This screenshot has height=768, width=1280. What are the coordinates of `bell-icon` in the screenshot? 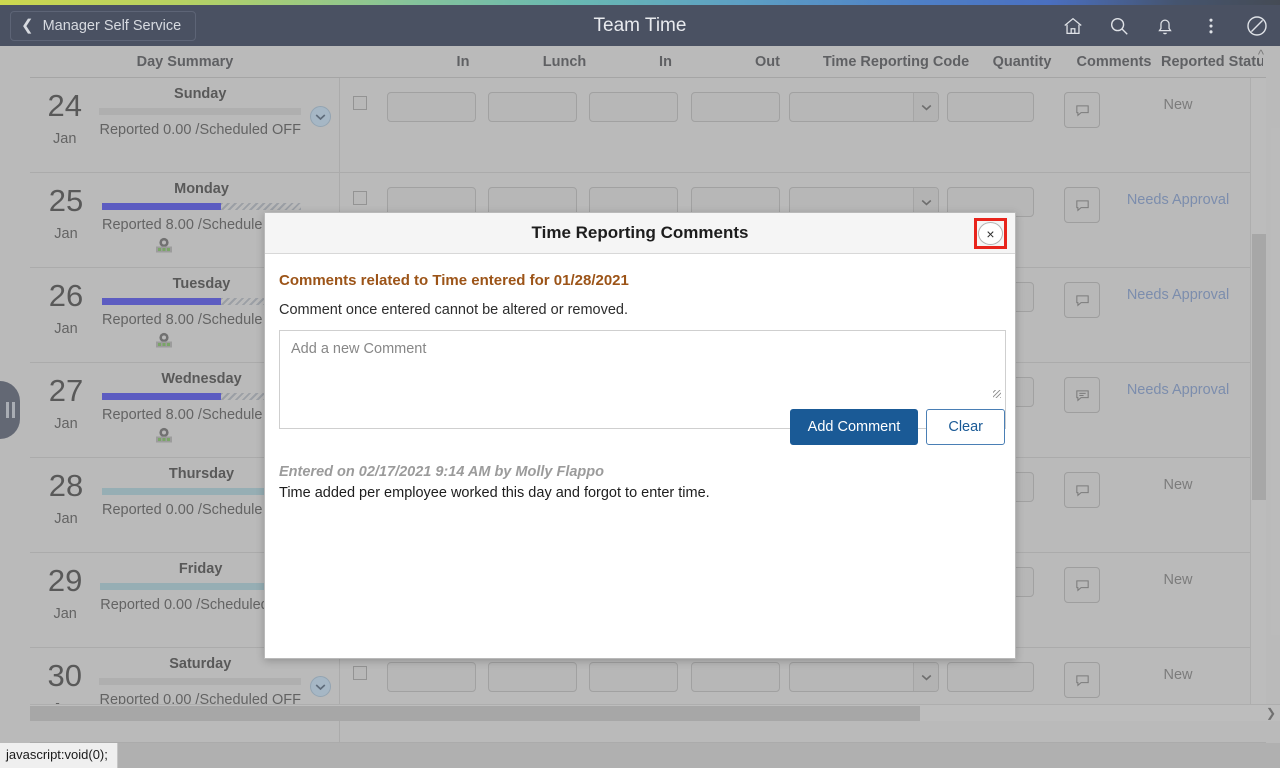 It's located at (1165, 26).